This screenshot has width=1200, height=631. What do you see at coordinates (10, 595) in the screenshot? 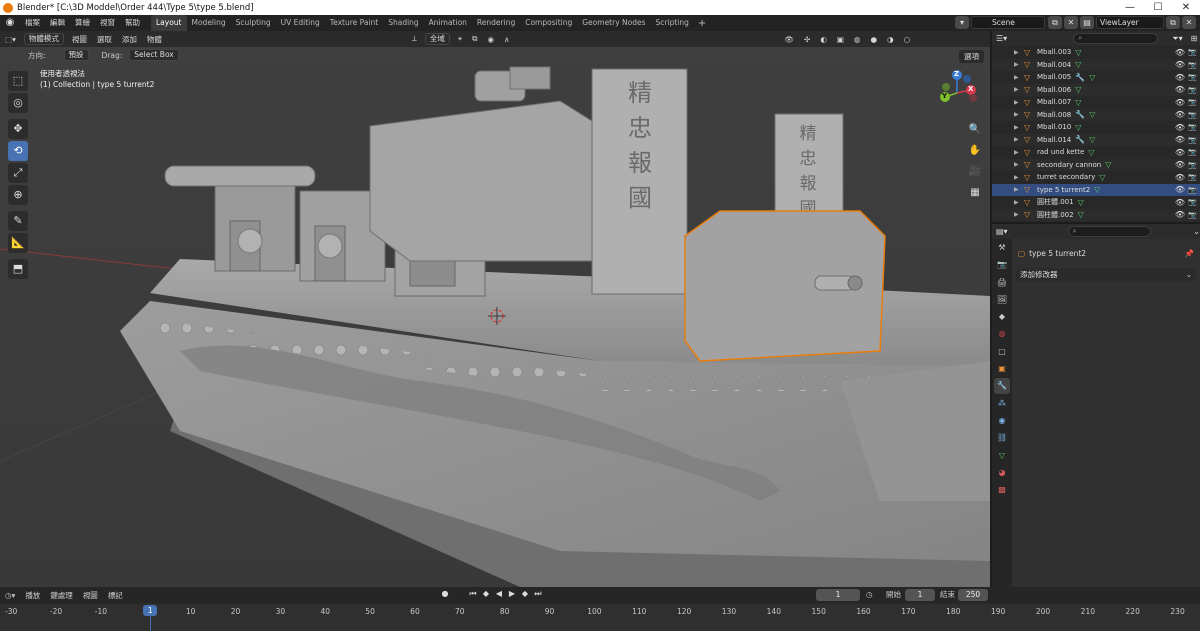
I see `timeline-editor-icon: ◷▾` at bounding box center [10, 595].